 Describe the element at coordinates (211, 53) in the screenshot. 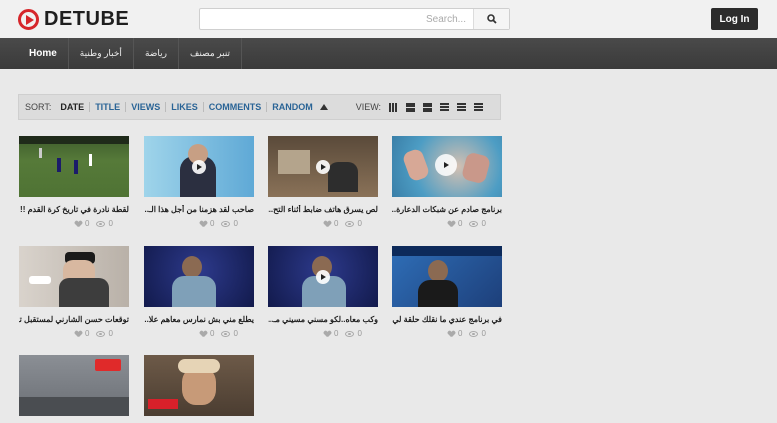

I see `nav-uncategorized: تنبر مصنف` at that location.